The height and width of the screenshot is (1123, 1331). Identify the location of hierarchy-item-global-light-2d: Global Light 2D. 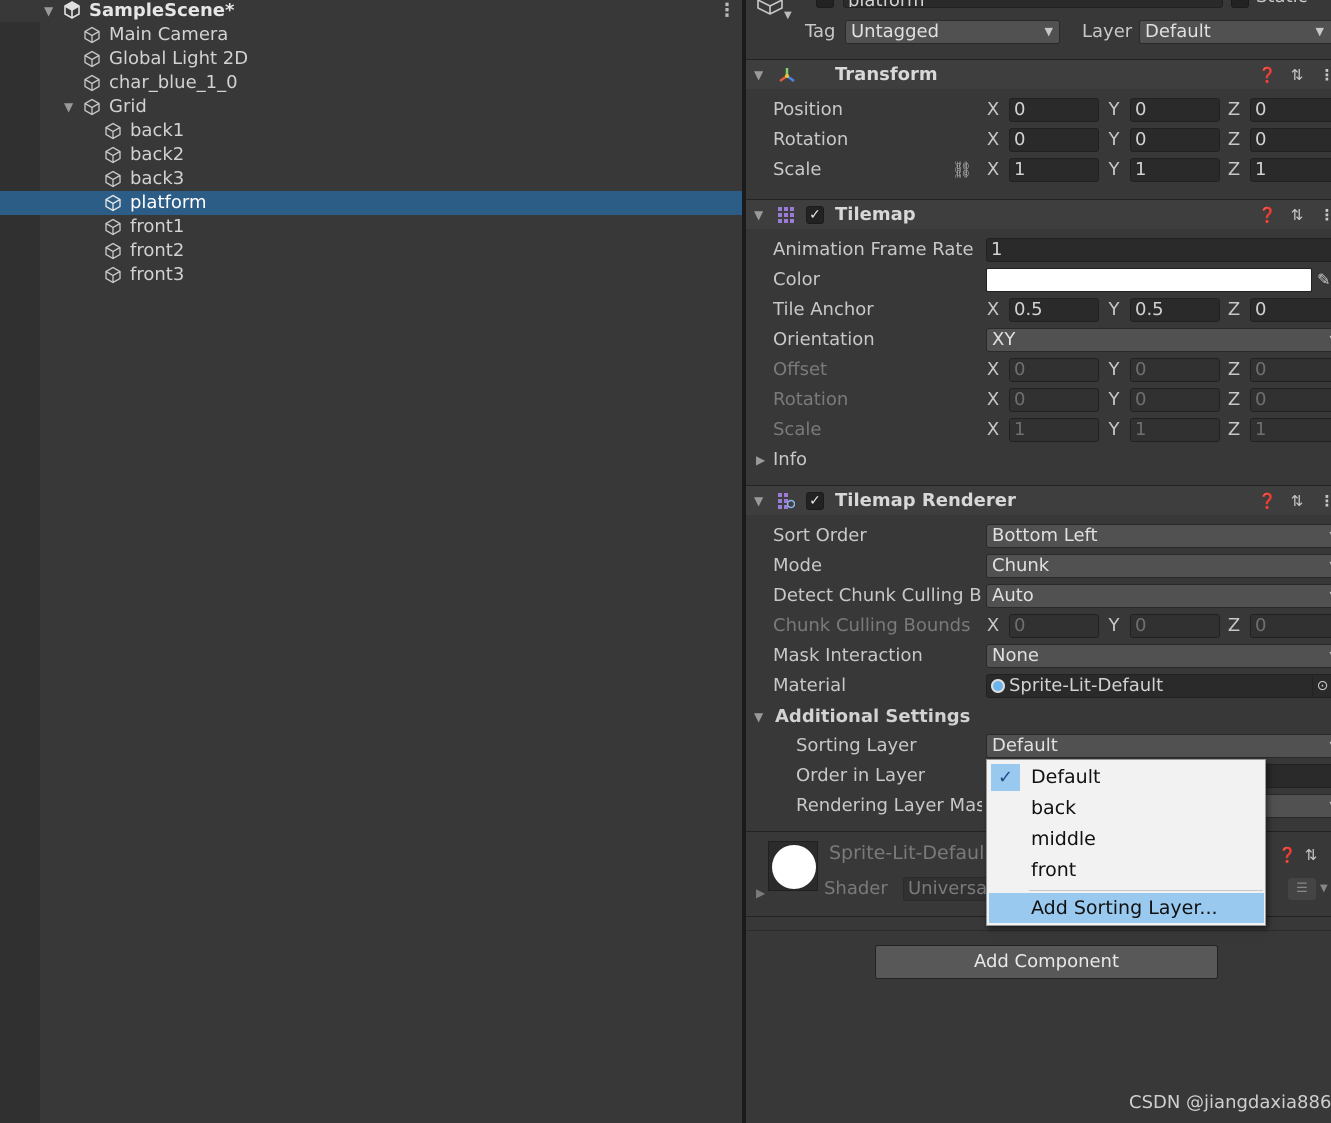
(371, 59).